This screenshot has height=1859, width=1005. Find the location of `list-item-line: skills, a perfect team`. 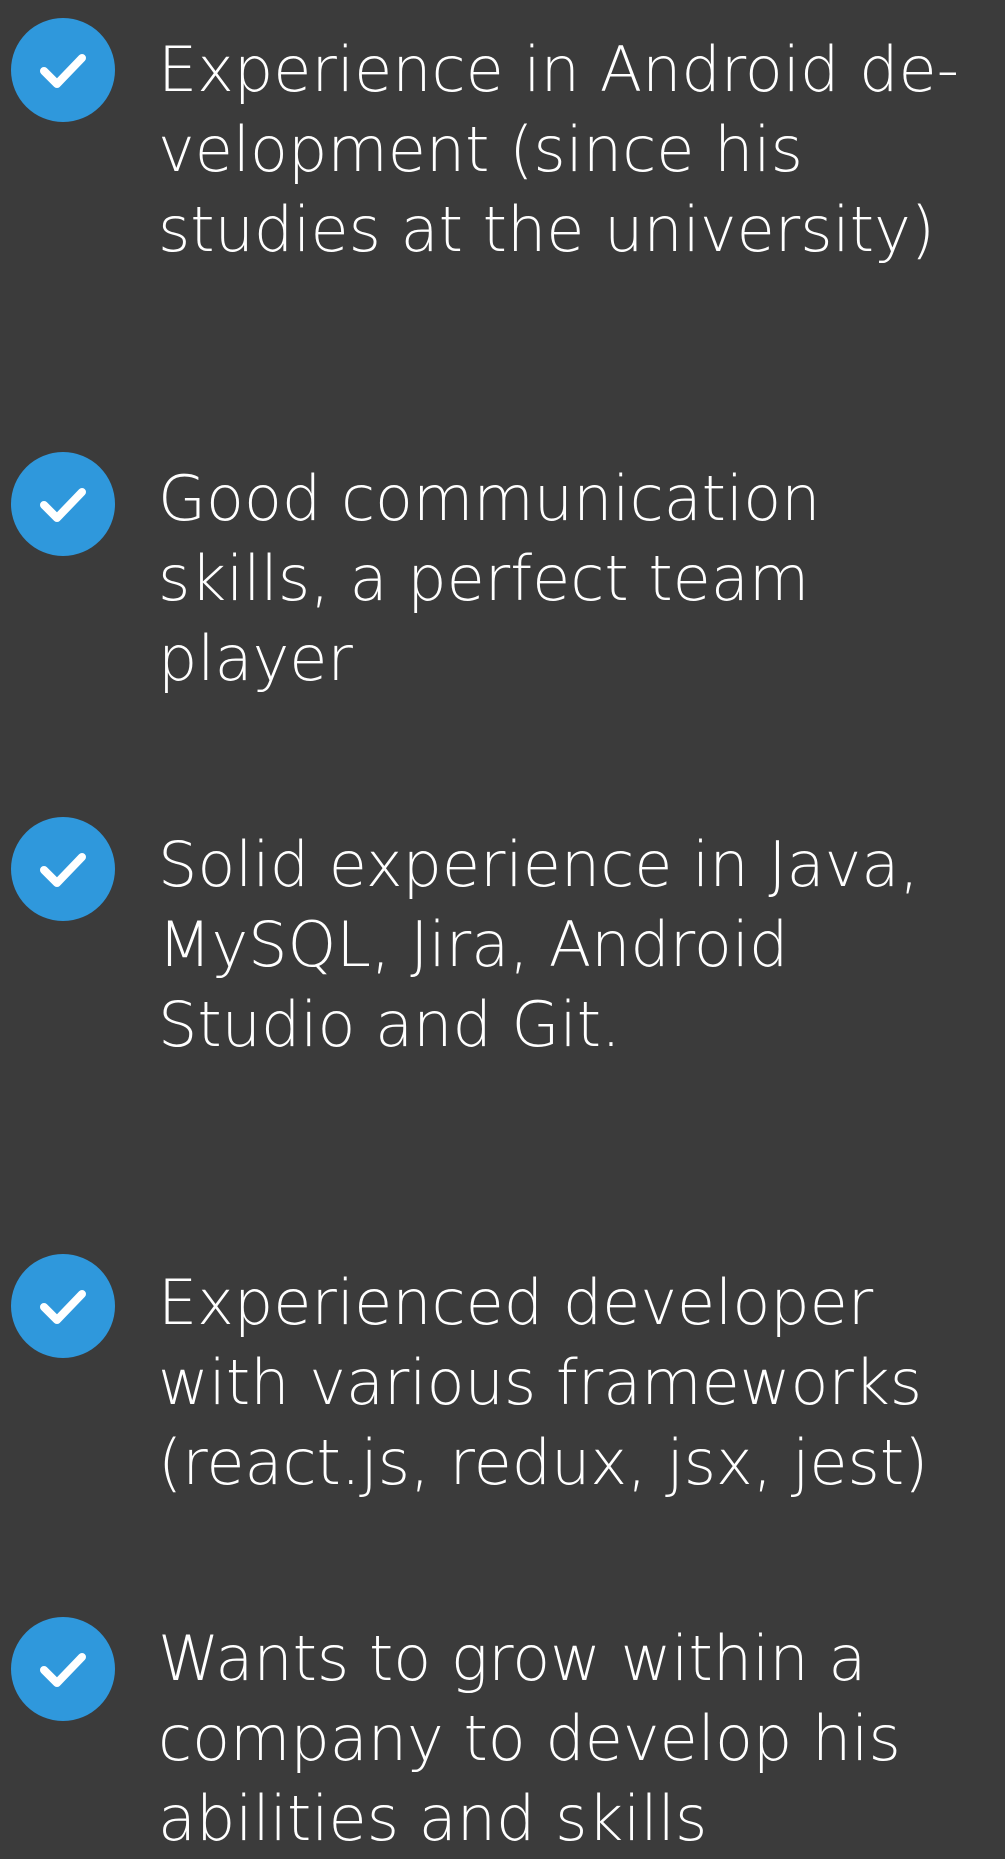

list-item-line: skills, a perfect team is located at coordinates (484, 578).